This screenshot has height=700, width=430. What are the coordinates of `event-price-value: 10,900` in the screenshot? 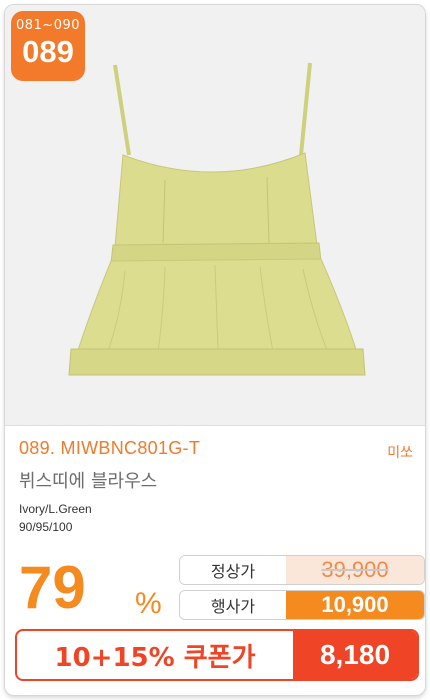 It's located at (355, 605).